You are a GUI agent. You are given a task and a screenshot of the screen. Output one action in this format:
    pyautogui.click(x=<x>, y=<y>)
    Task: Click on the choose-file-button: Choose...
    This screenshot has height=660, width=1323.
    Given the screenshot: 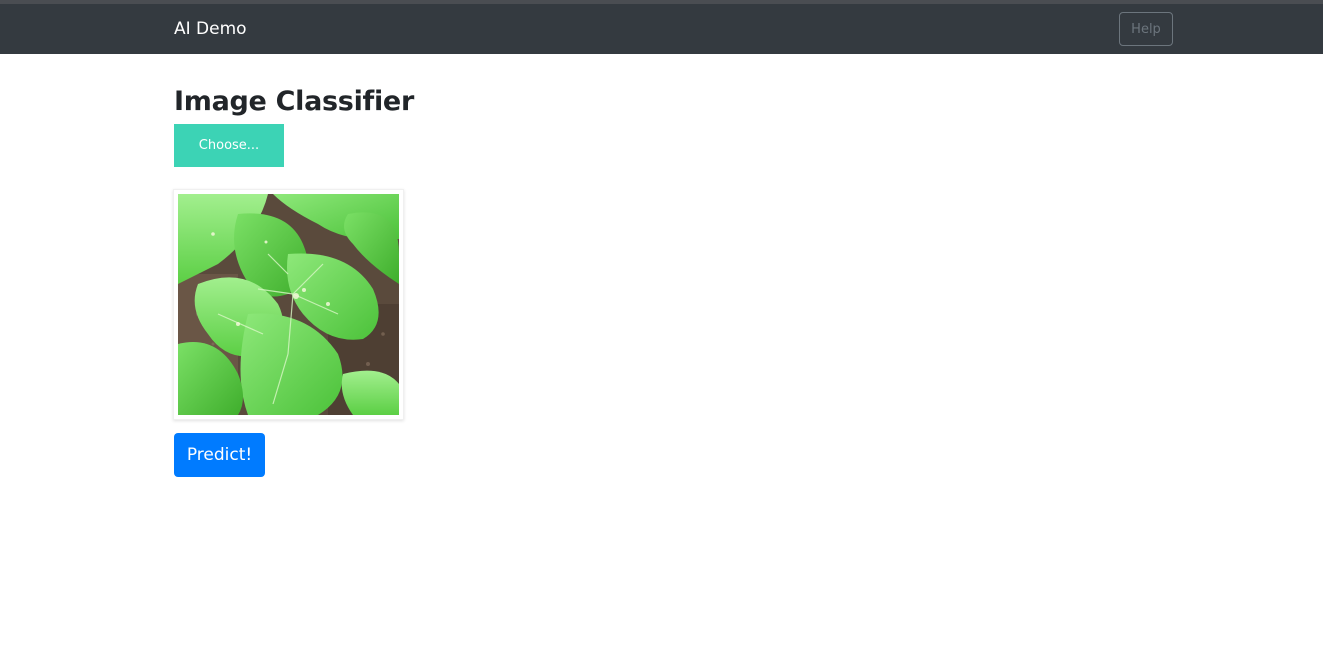 What is the action you would take?
    pyautogui.click(x=229, y=145)
    